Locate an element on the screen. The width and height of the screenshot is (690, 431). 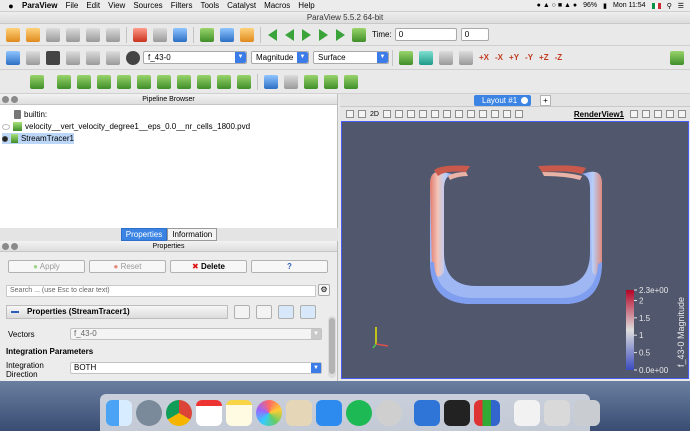
select-polygon-icon is located at coordinates (434, 114).